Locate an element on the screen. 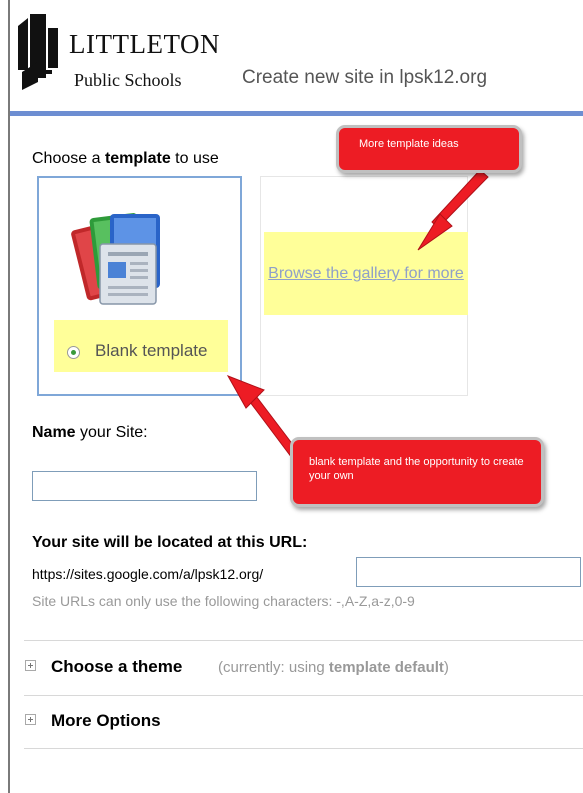 Image resolution: width=583 pixels, height=793 pixels. theme-current-note: (currently: using template default) is located at coordinates (333, 667).